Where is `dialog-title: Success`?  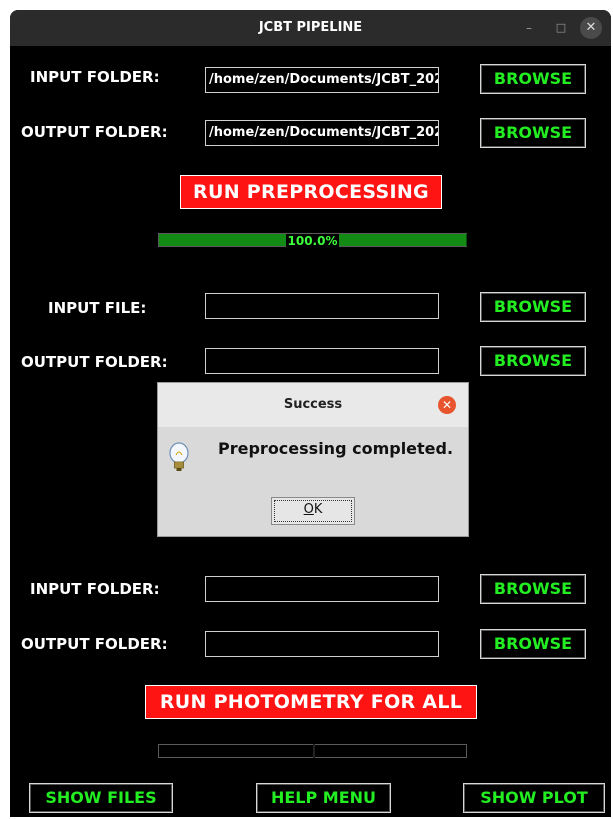 dialog-title: Success is located at coordinates (313, 404).